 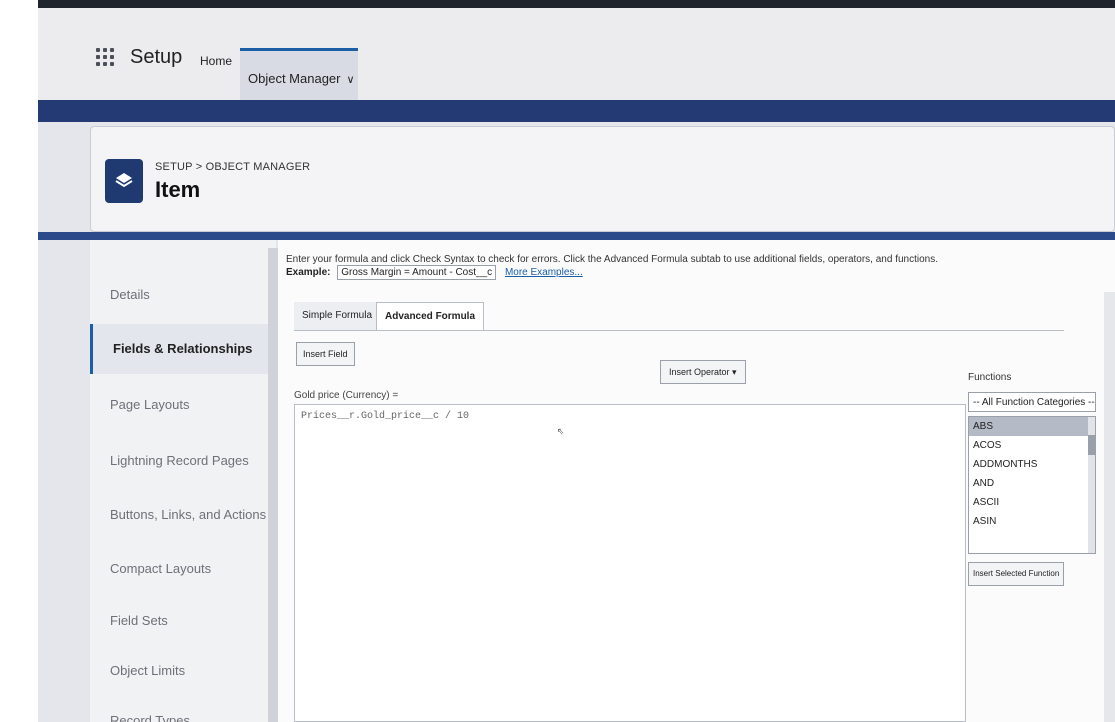 I want to click on example-value: Gross Margin = Amount - Cost__c, so click(x=417, y=272).